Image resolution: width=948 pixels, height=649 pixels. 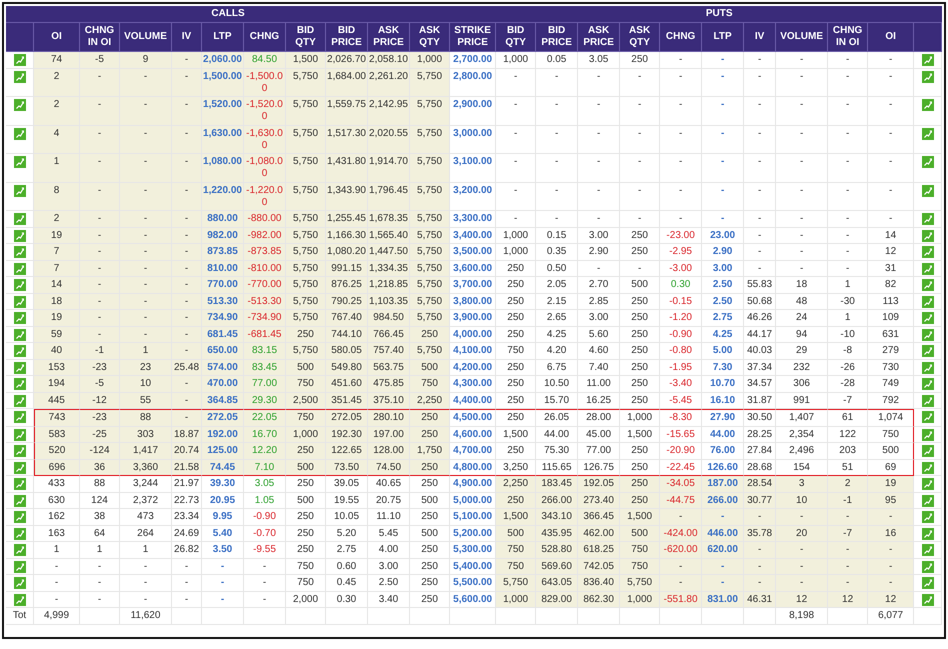 What do you see at coordinates (848, 285) in the screenshot?
I see `table-cell: 1` at bounding box center [848, 285].